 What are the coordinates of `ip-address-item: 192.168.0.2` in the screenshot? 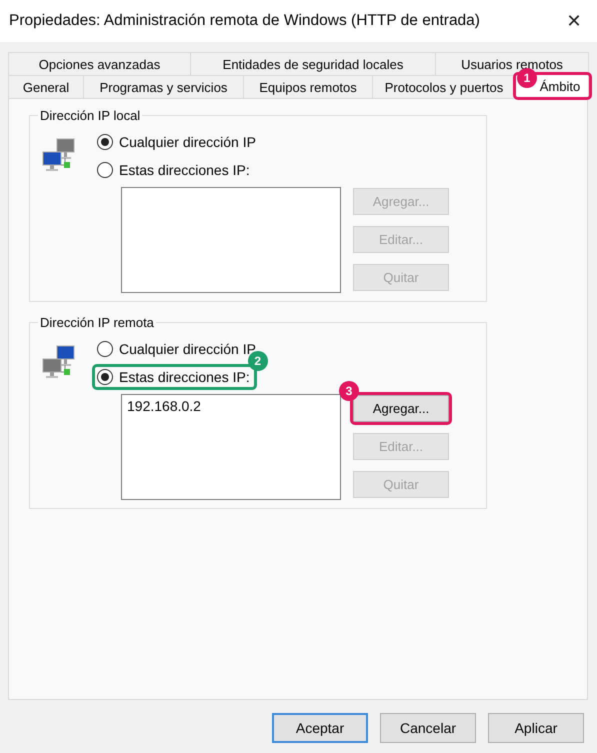 It's located at (231, 406).